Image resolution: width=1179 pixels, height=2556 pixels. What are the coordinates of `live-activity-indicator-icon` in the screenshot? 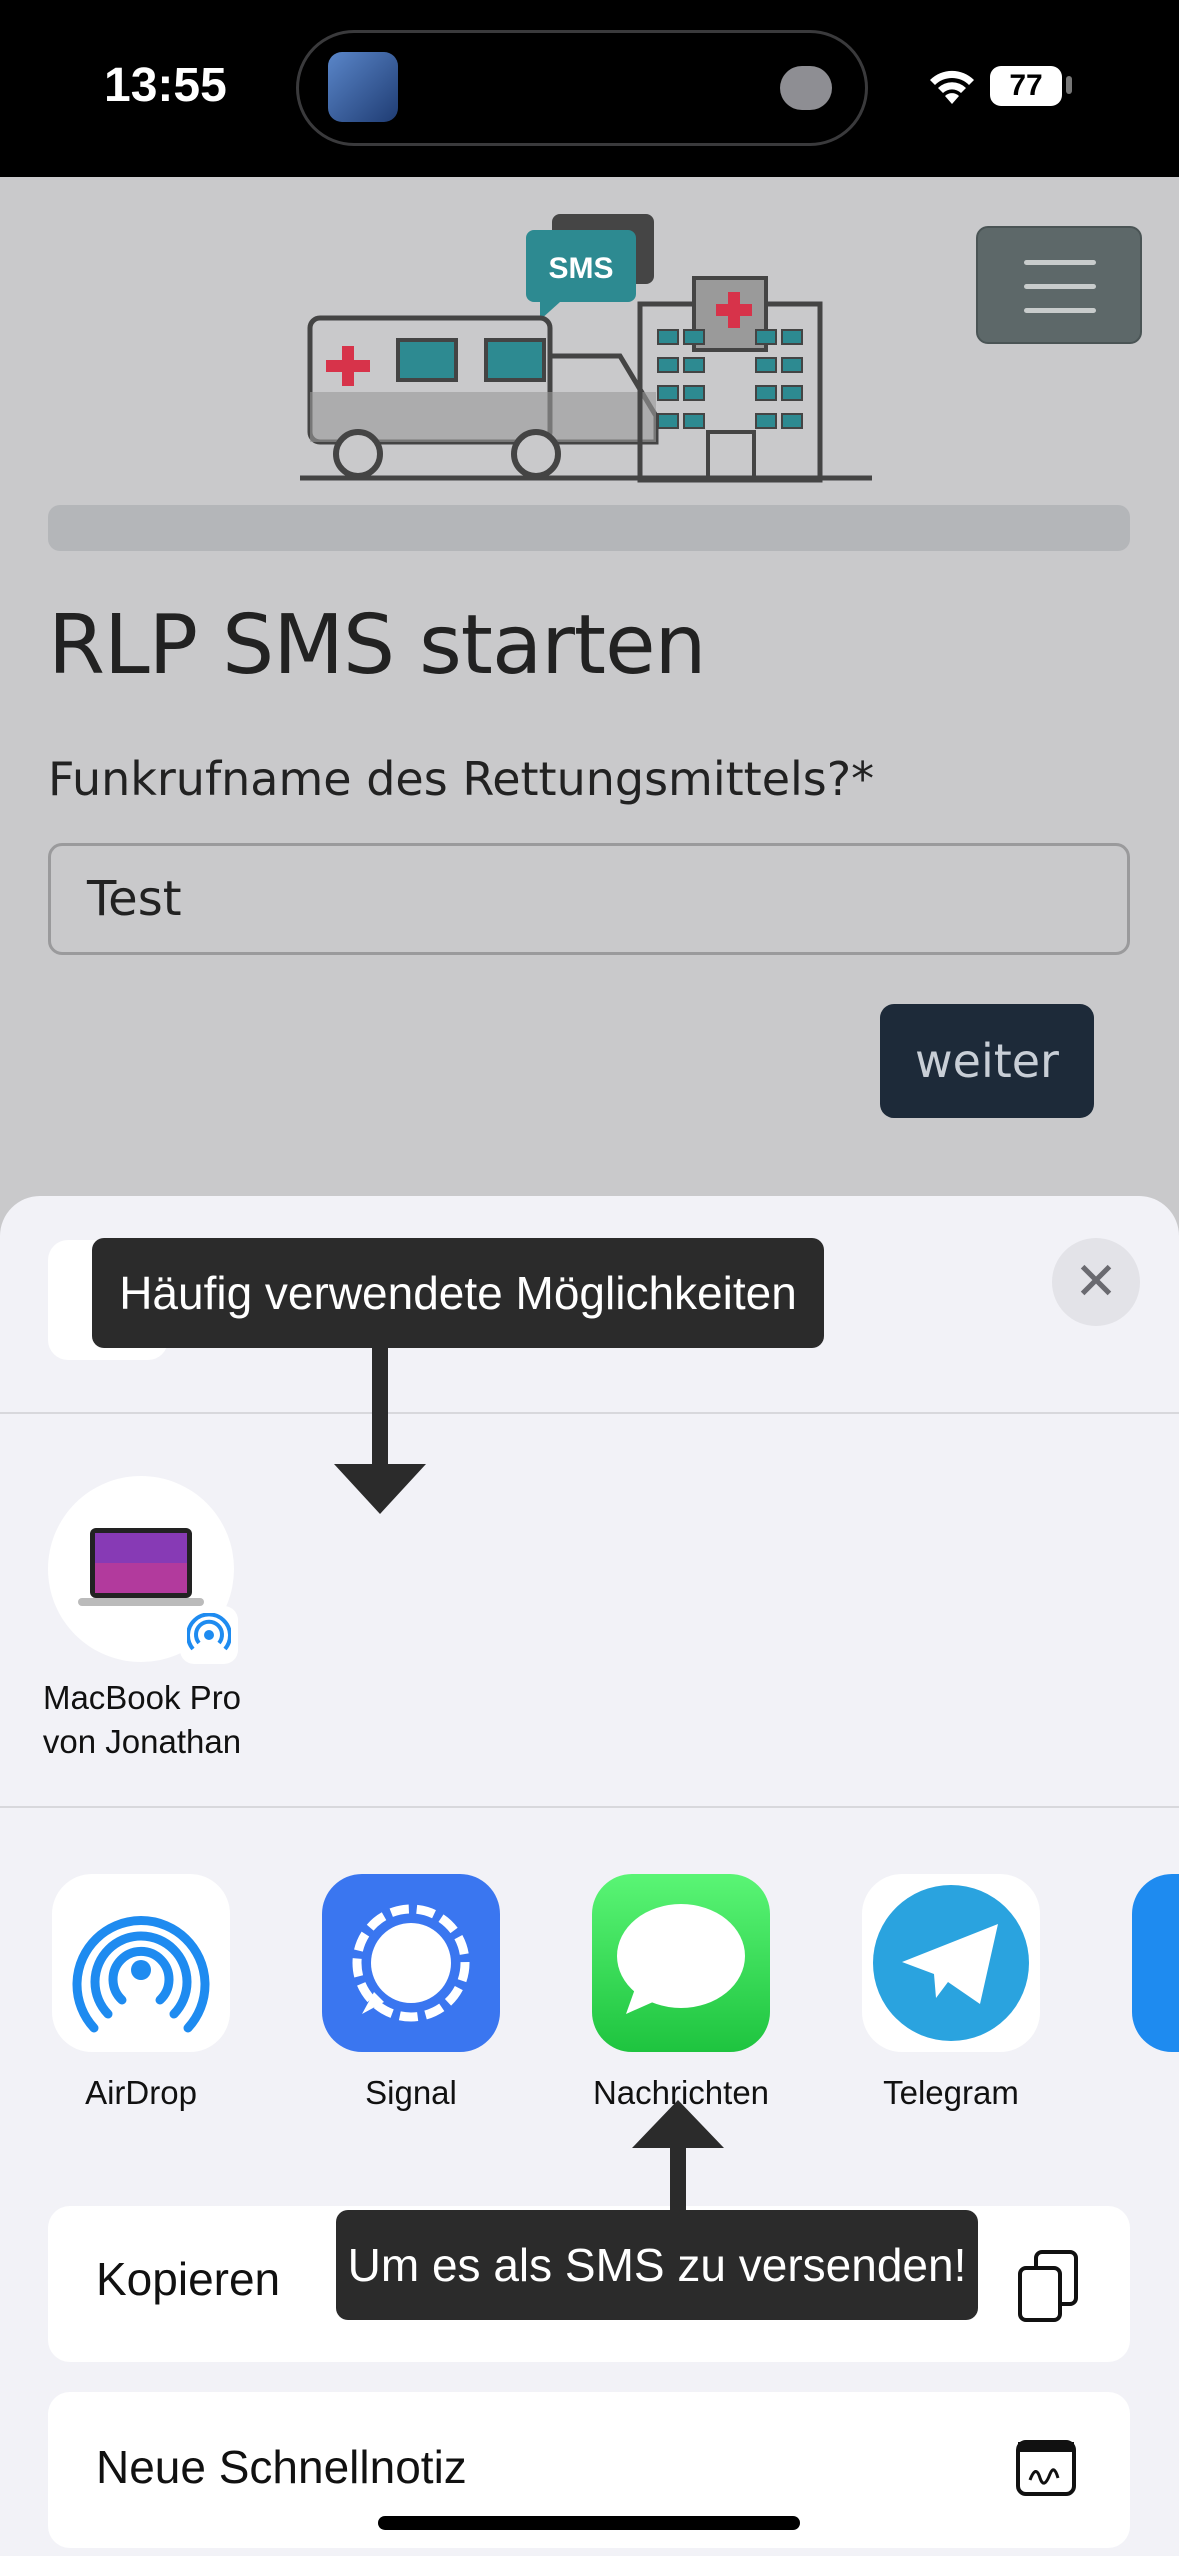 It's located at (806, 88).